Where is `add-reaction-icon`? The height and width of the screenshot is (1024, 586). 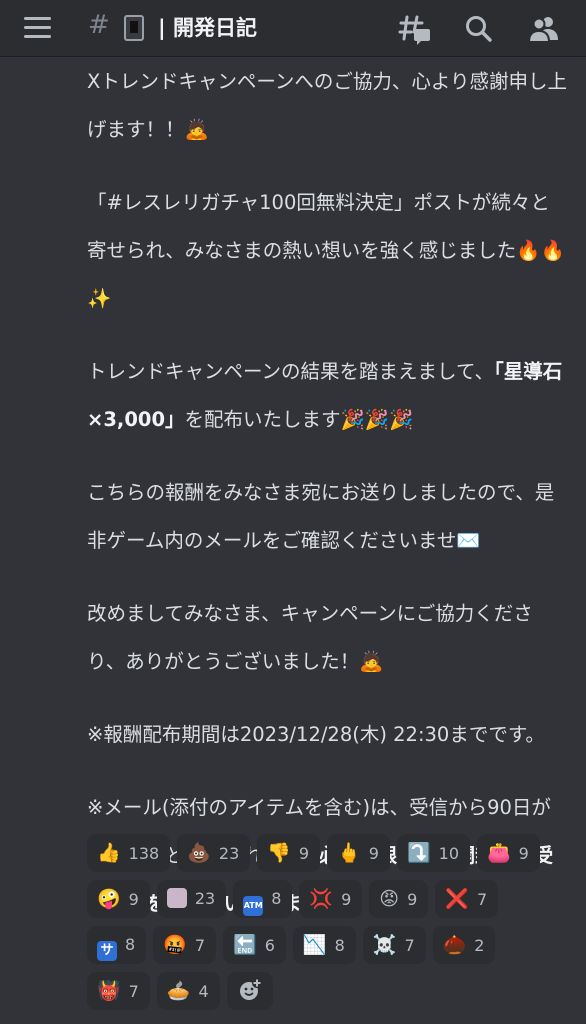
add-reaction-icon is located at coordinates (250, 989).